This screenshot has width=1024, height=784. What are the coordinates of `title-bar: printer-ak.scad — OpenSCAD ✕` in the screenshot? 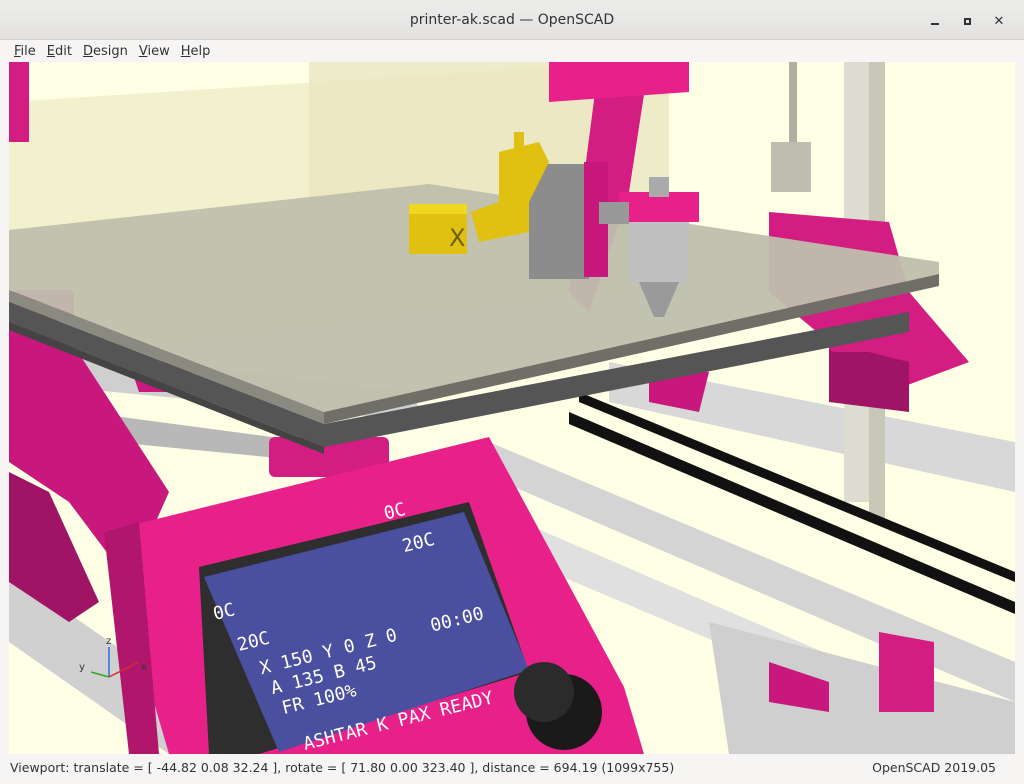 It's located at (512, 20).